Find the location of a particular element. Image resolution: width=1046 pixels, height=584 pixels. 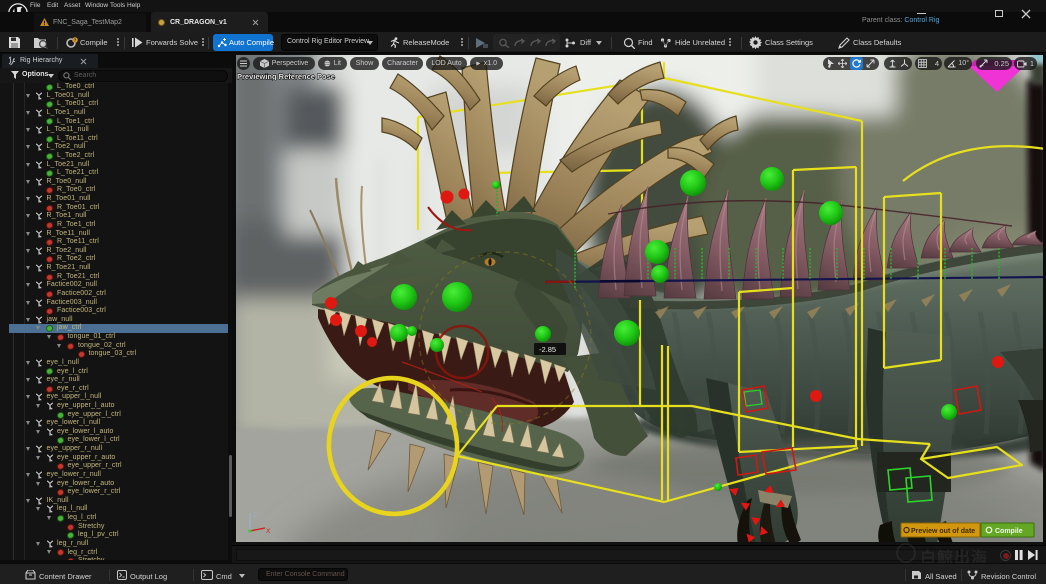

svg-text: Previewing Reference Pose is located at coordinates (286, 76).